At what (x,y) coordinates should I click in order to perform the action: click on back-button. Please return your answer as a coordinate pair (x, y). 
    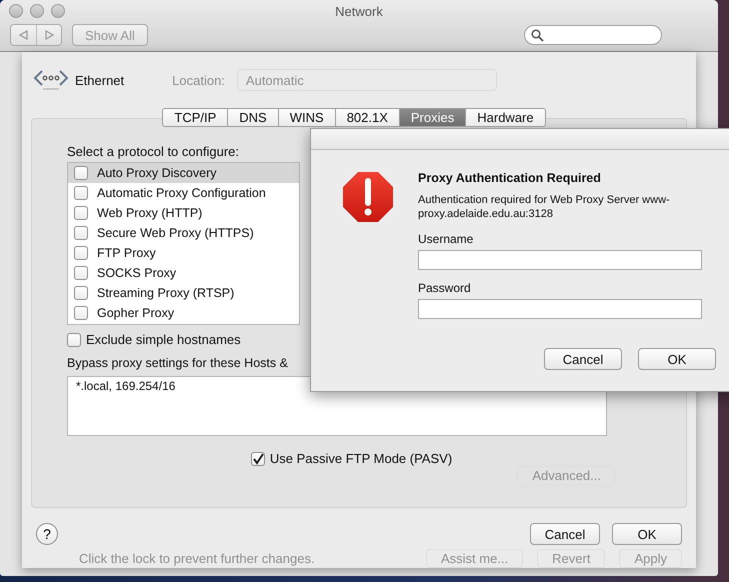
    Looking at the image, I should click on (23, 35).